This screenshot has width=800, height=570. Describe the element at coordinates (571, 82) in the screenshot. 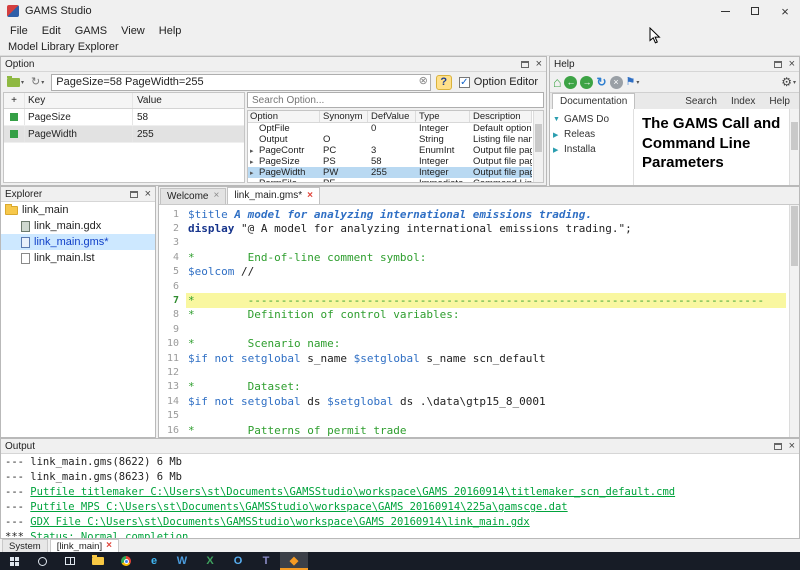

I see `back-button: ←` at that location.